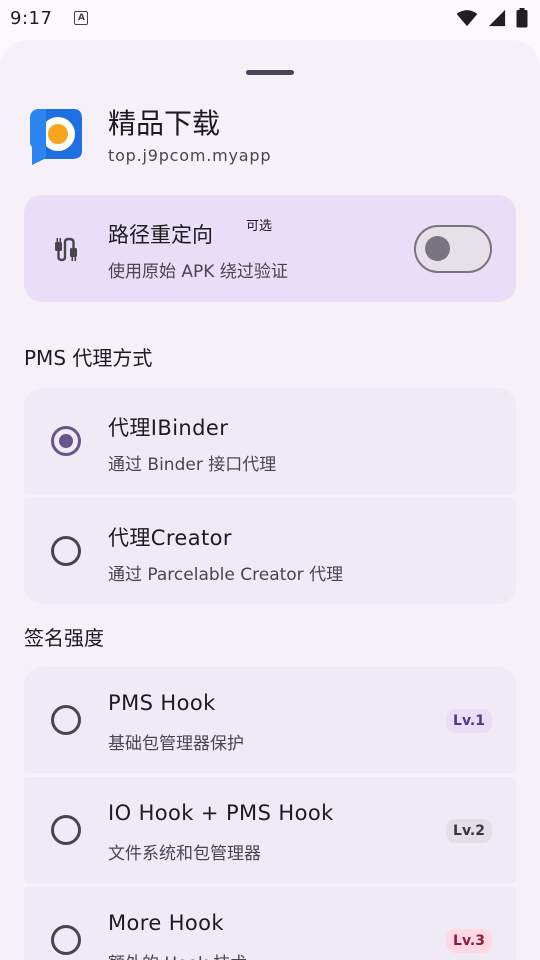  I want to click on radio-proxy-creator, so click(66, 551).